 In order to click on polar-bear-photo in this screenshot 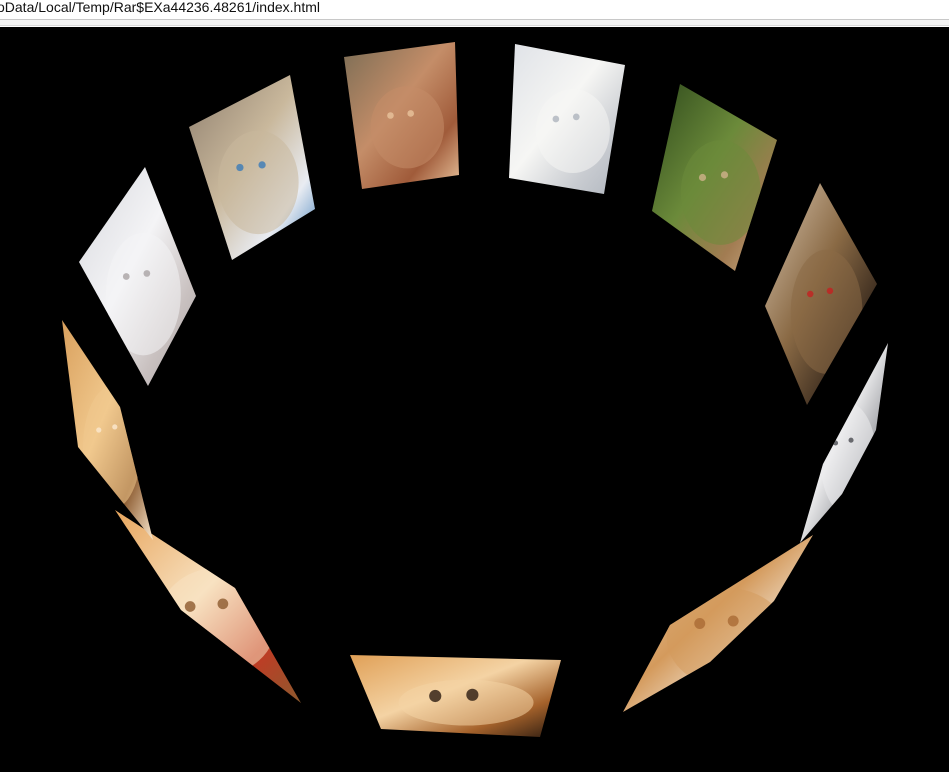, I will do `click(567, 119)`.